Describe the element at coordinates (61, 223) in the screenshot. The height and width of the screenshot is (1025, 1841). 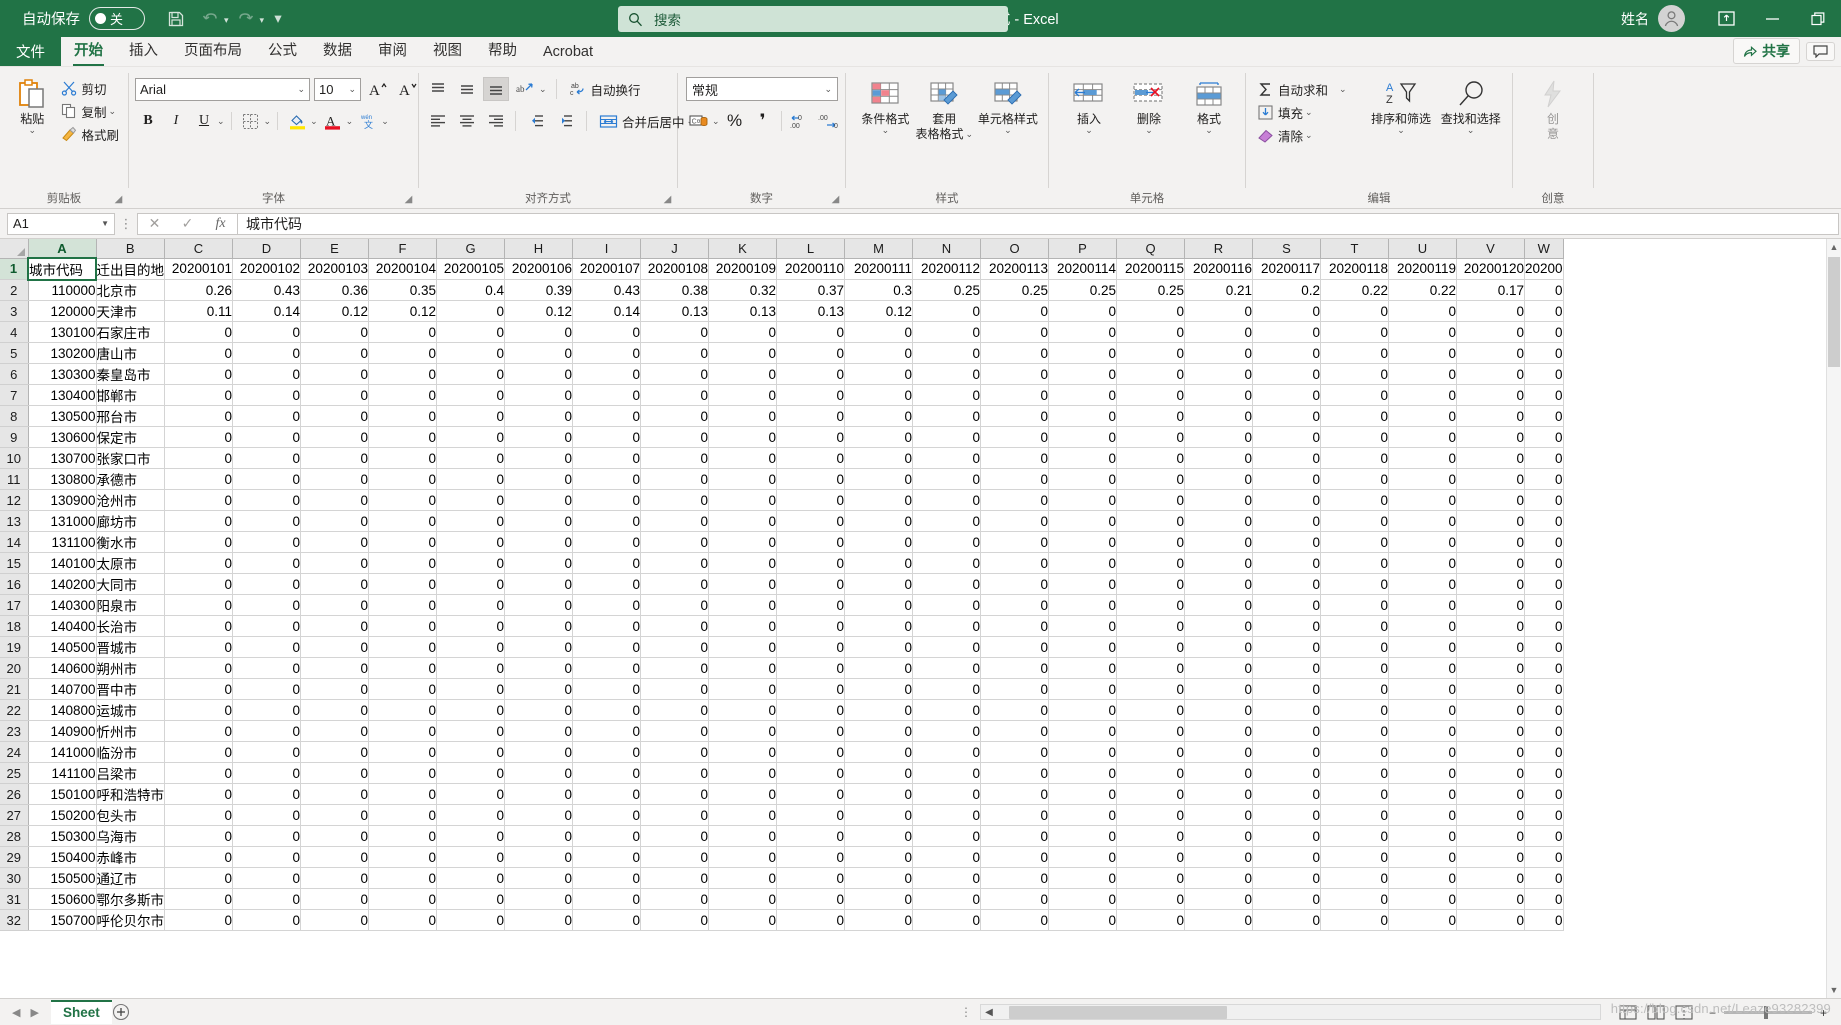
I see `name-box: A1 ▼` at that location.